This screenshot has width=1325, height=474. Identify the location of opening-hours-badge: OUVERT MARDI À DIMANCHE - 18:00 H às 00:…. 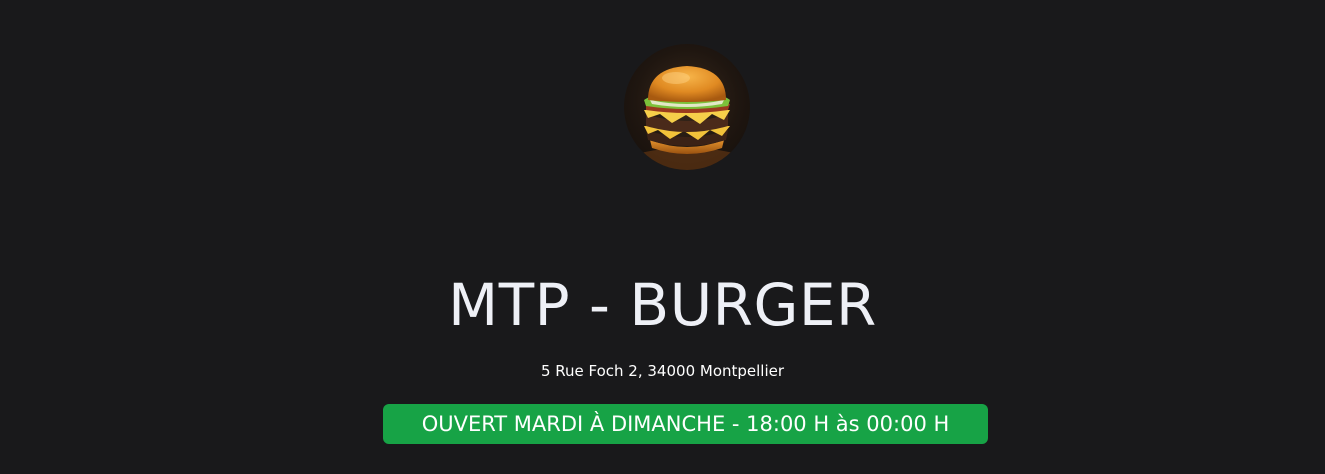
(685, 424).